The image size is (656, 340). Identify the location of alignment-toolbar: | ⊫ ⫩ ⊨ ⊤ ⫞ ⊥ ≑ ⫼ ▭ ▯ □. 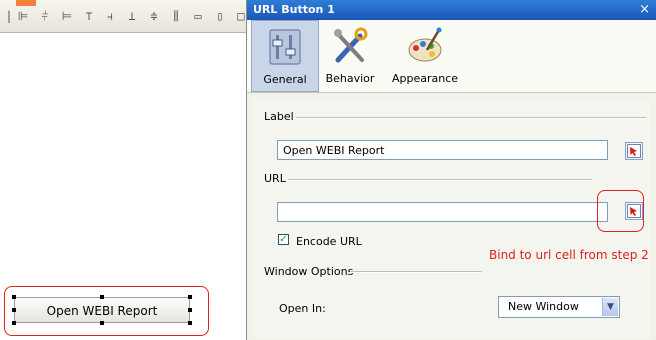
(123, 16).